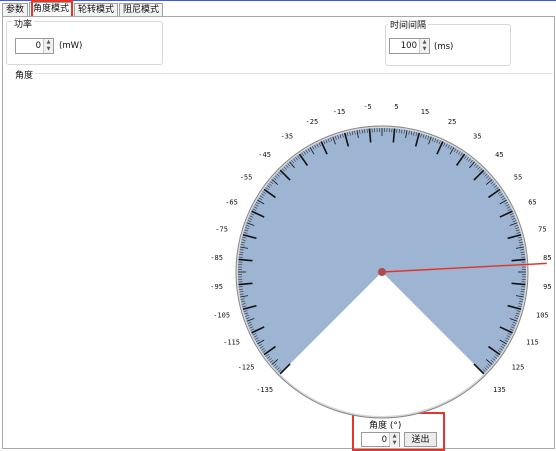  What do you see at coordinates (231, 202) in the screenshot?
I see `dial-label: -65` at bounding box center [231, 202].